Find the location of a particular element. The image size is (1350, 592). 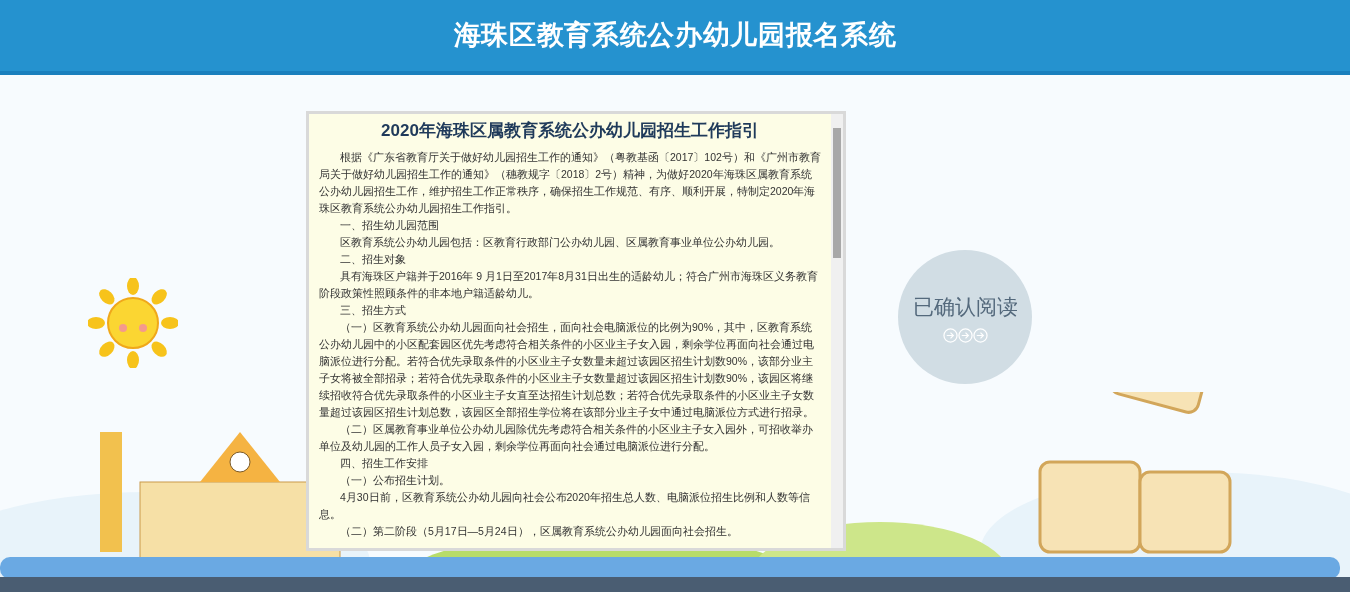

guide-paragraph: （二）第二阶段（5月17日—5月24日），区属教育系统公办幼儿园面向社会招生。 is located at coordinates (539, 531).